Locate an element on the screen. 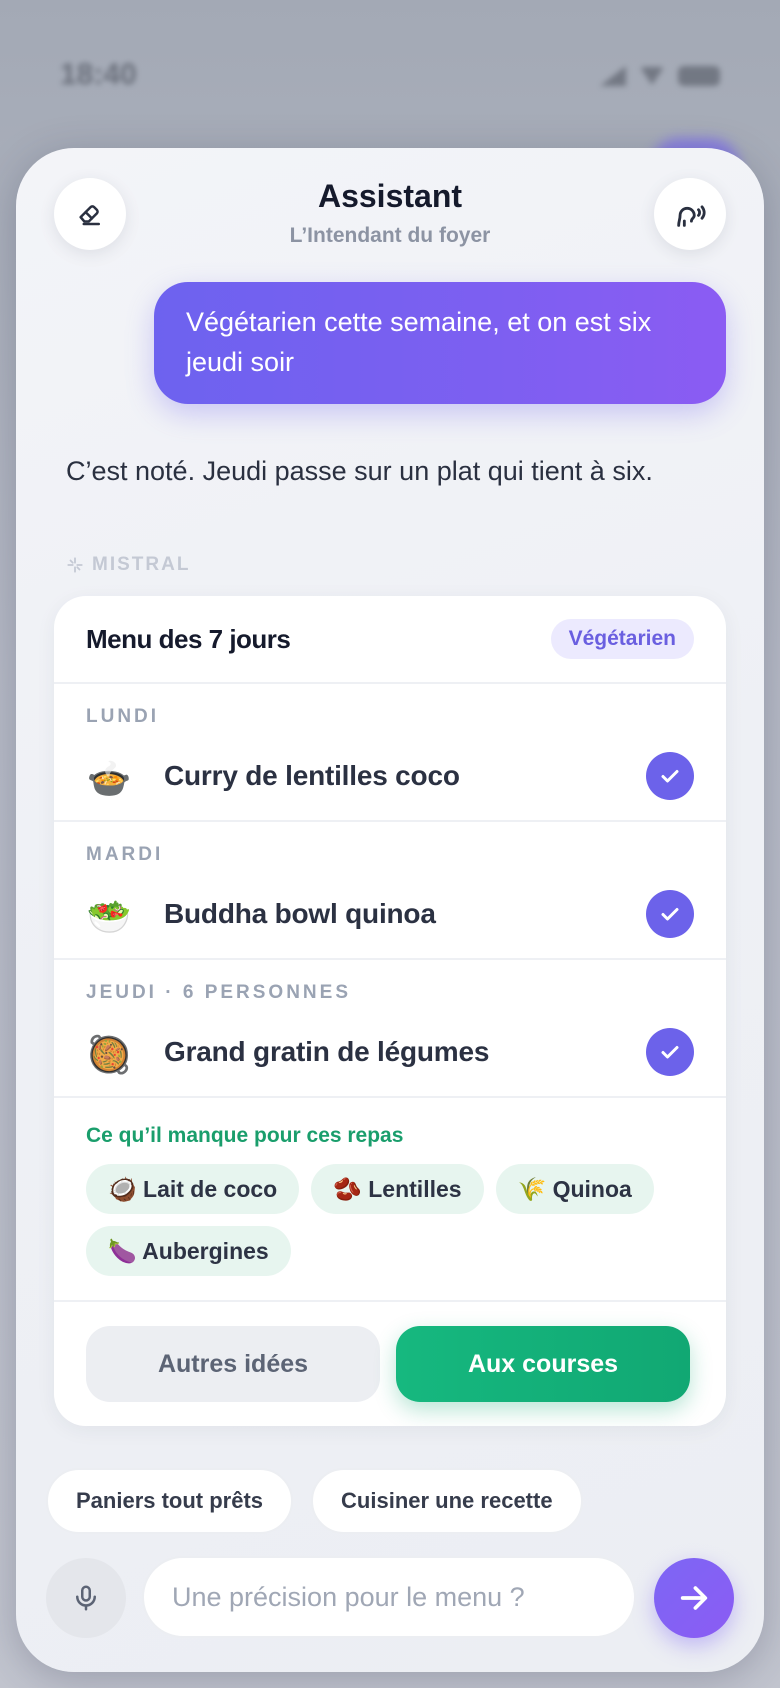  suggestion-chips: Paniers tout prêts Cuisiner une recette is located at coordinates (314, 1501).